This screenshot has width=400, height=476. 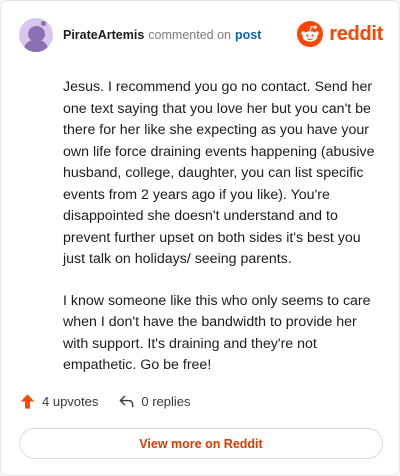 I want to click on view-more-button: View more on Reddit, so click(x=201, y=443).